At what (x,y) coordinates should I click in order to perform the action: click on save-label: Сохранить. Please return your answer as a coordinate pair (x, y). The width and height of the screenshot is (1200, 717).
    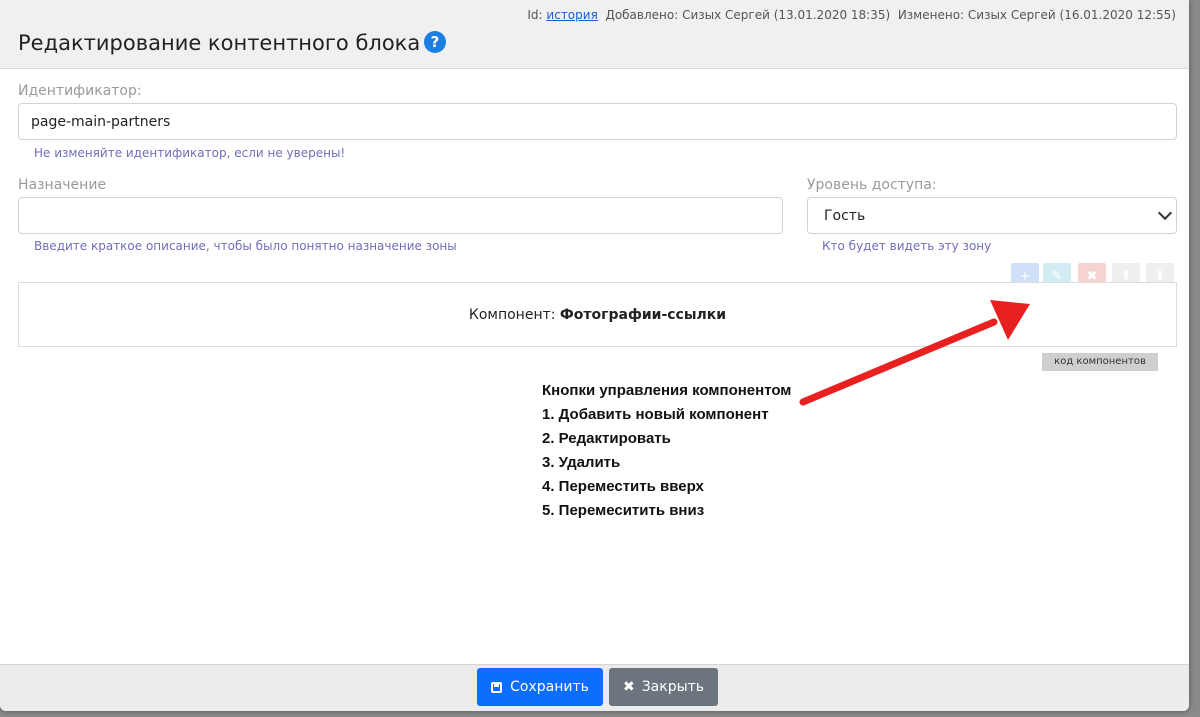
    Looking at the image, I should click on (549, 687).